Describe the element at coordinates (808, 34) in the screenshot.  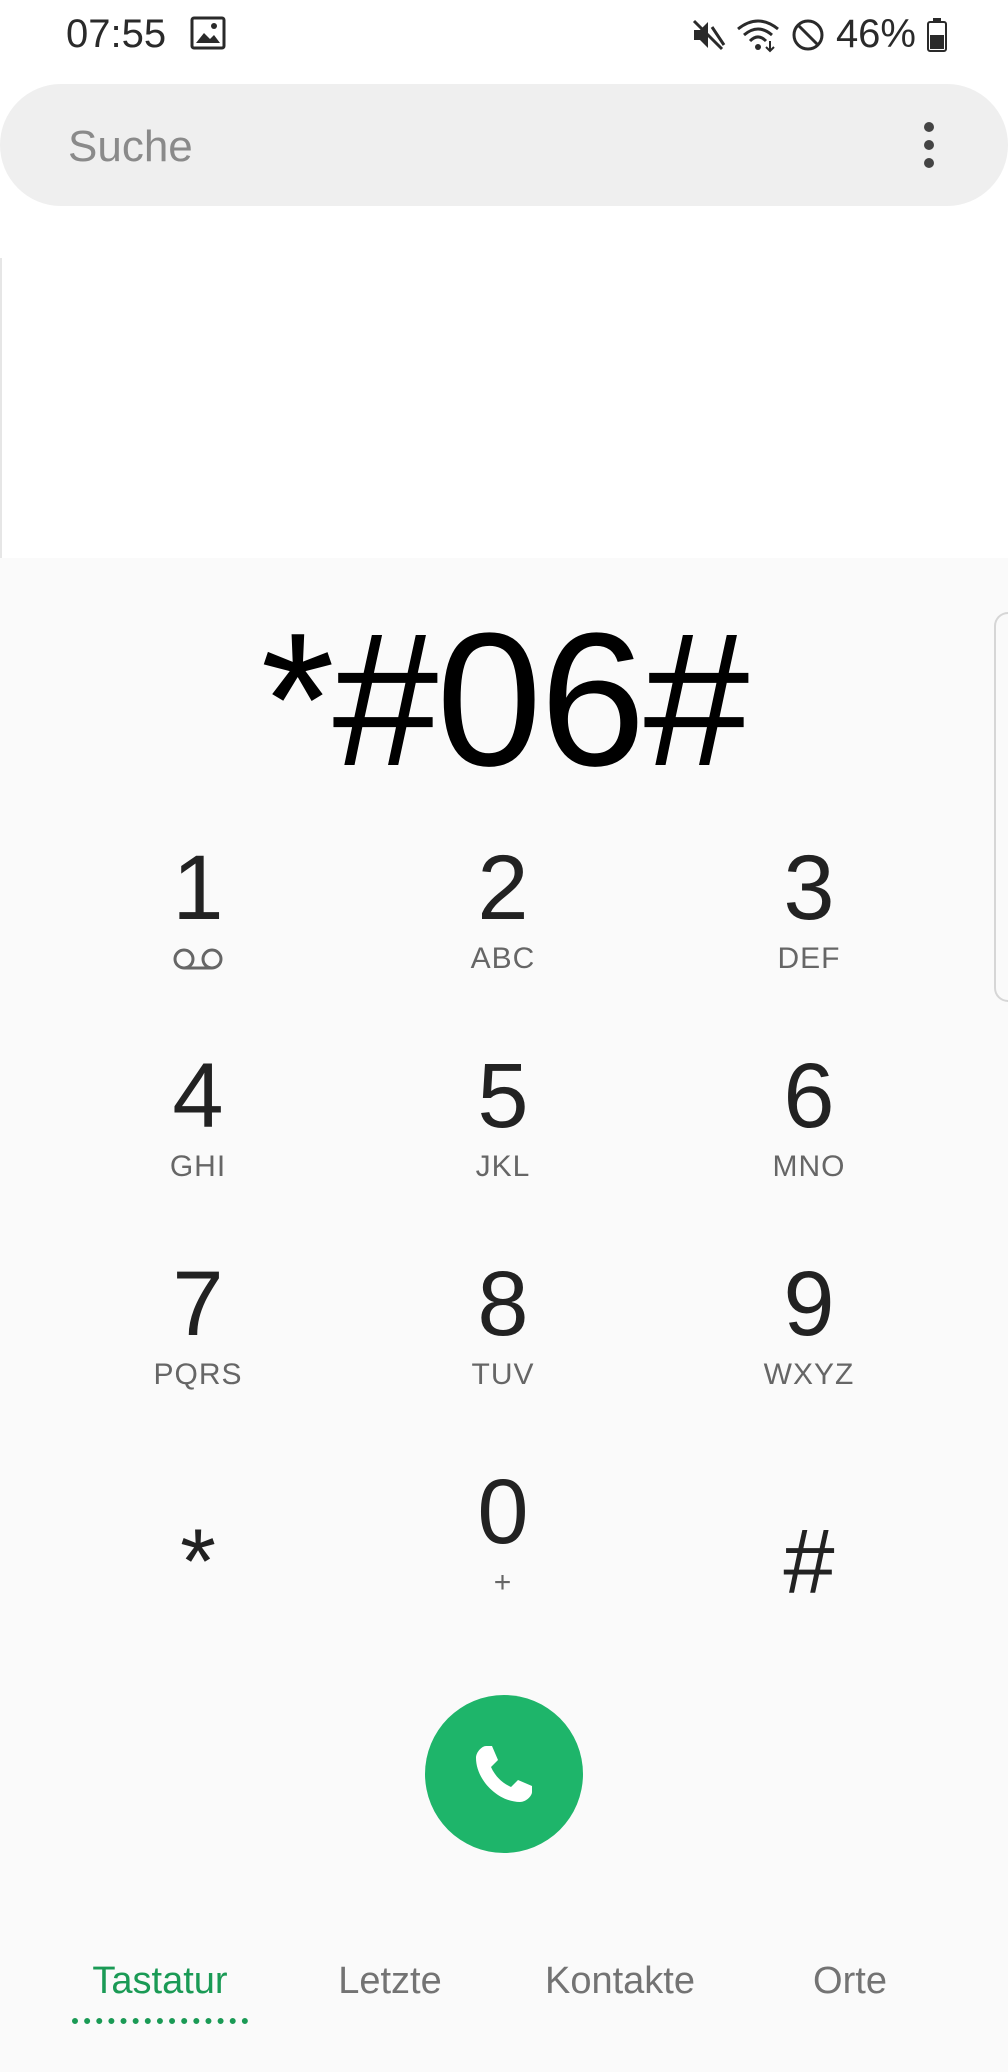
I see `do-not-disturb-icon` at that location.